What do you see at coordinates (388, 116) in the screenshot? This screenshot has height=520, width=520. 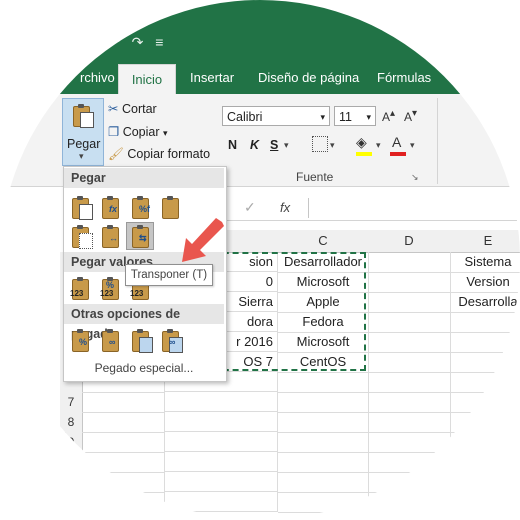 I see `grow-font-icon: A▴` at bounding box center [388, 116].